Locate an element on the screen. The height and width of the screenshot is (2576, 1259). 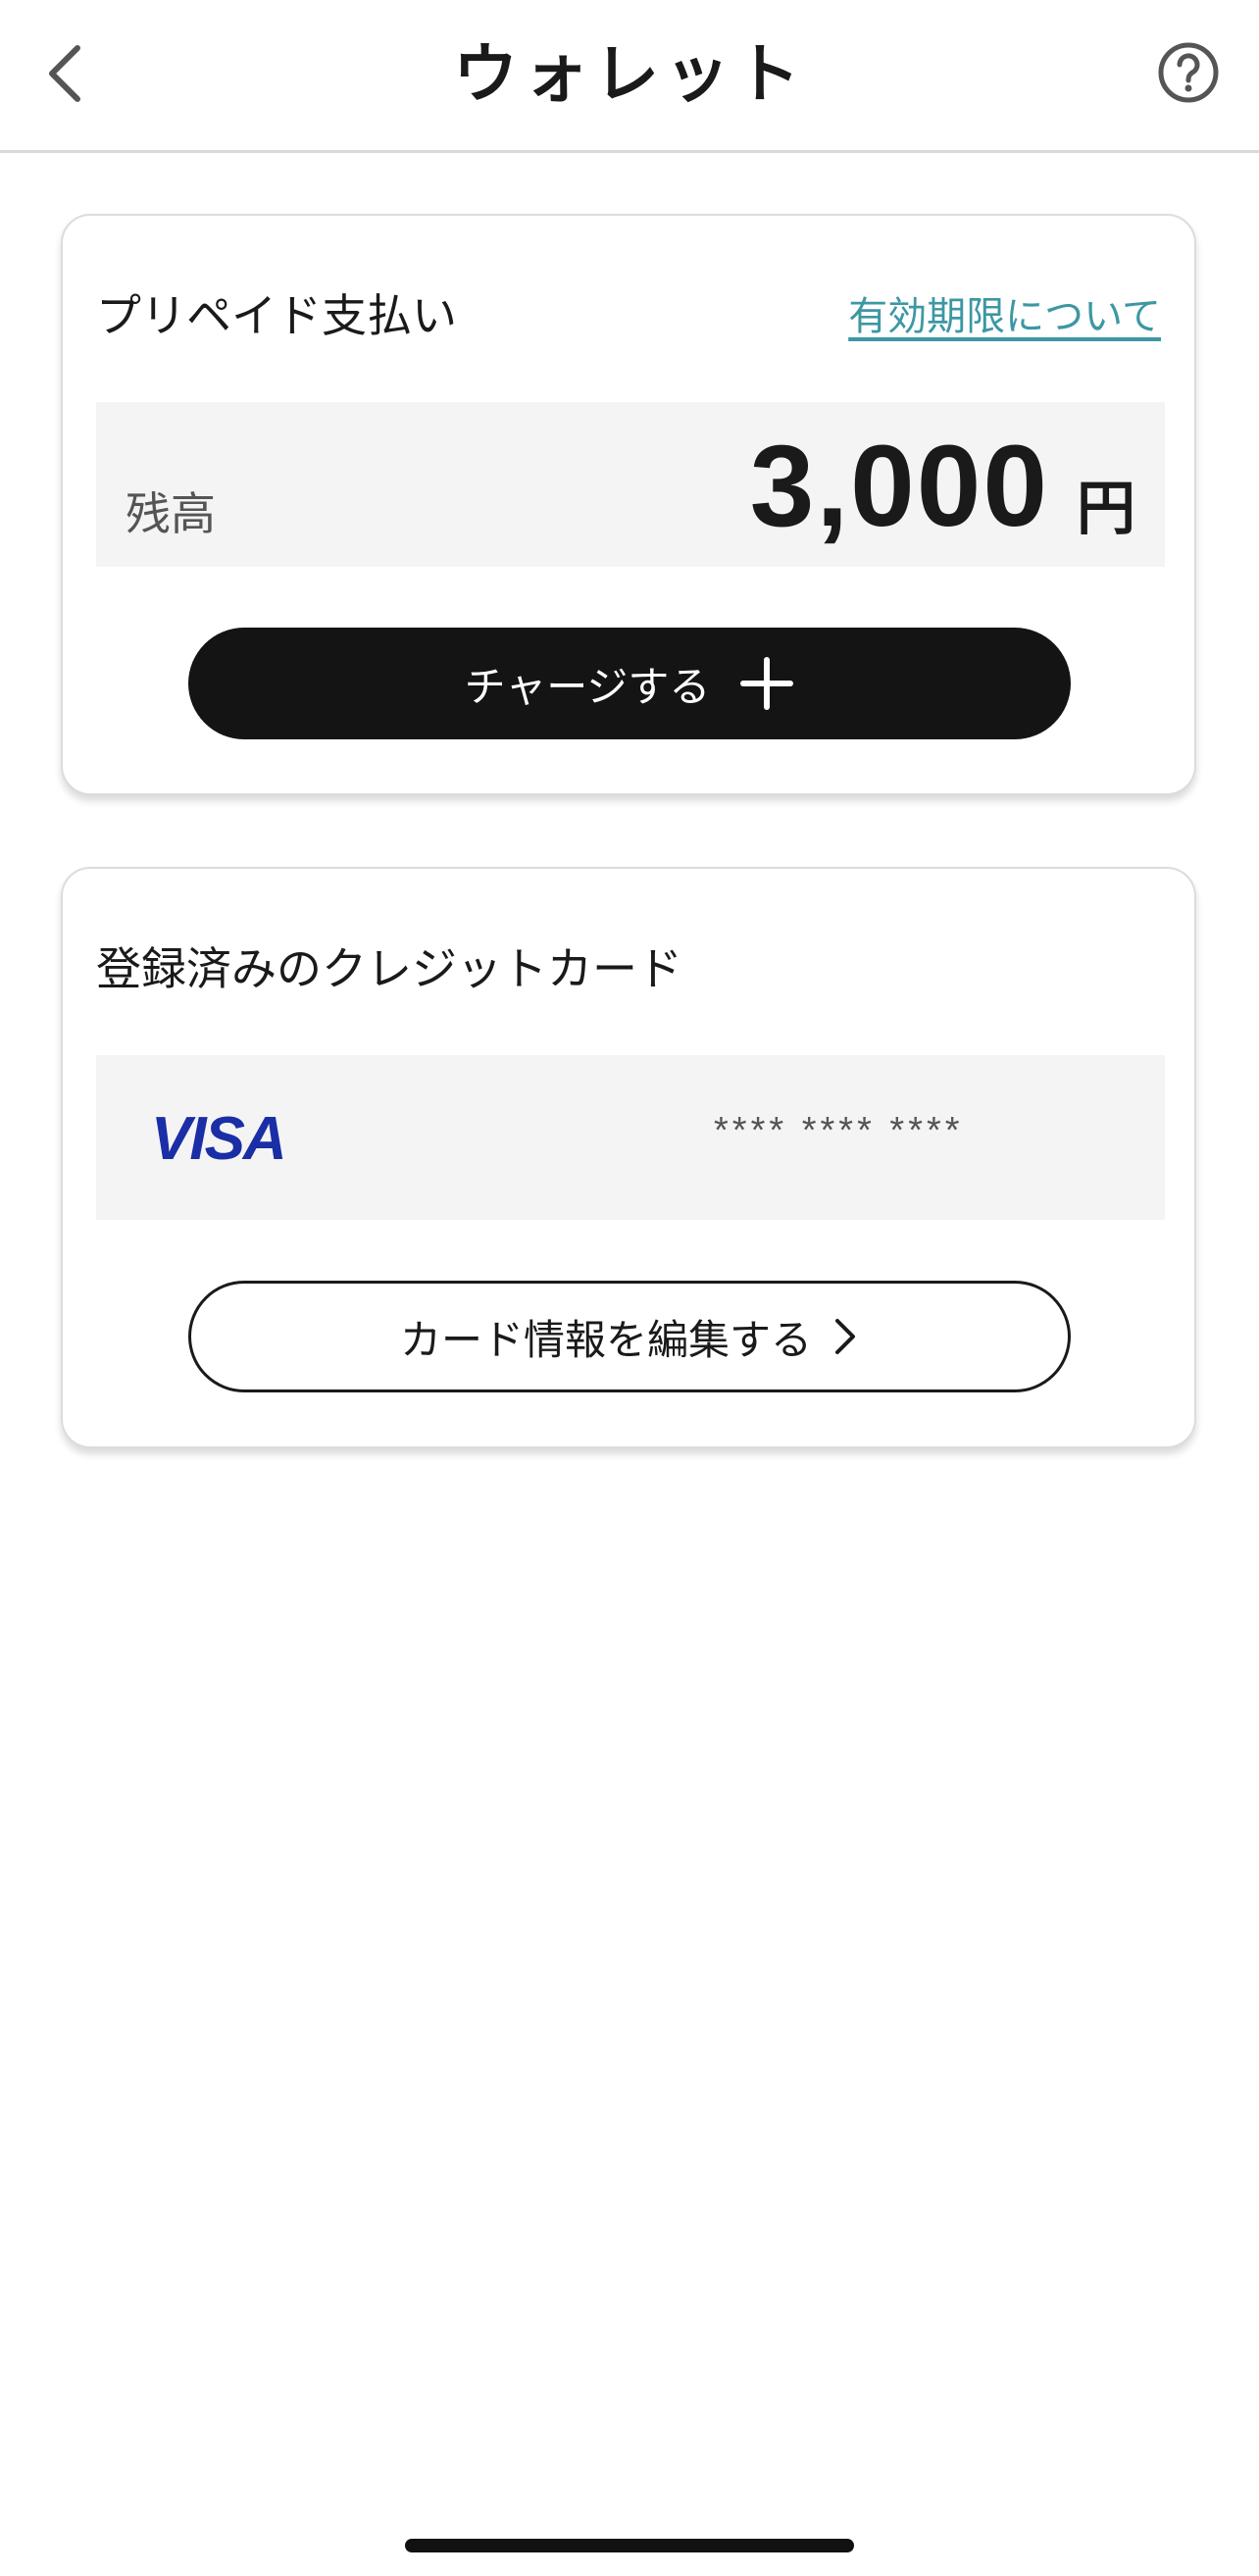
balance-unit: 円 is located at coordinates (1106, 509).